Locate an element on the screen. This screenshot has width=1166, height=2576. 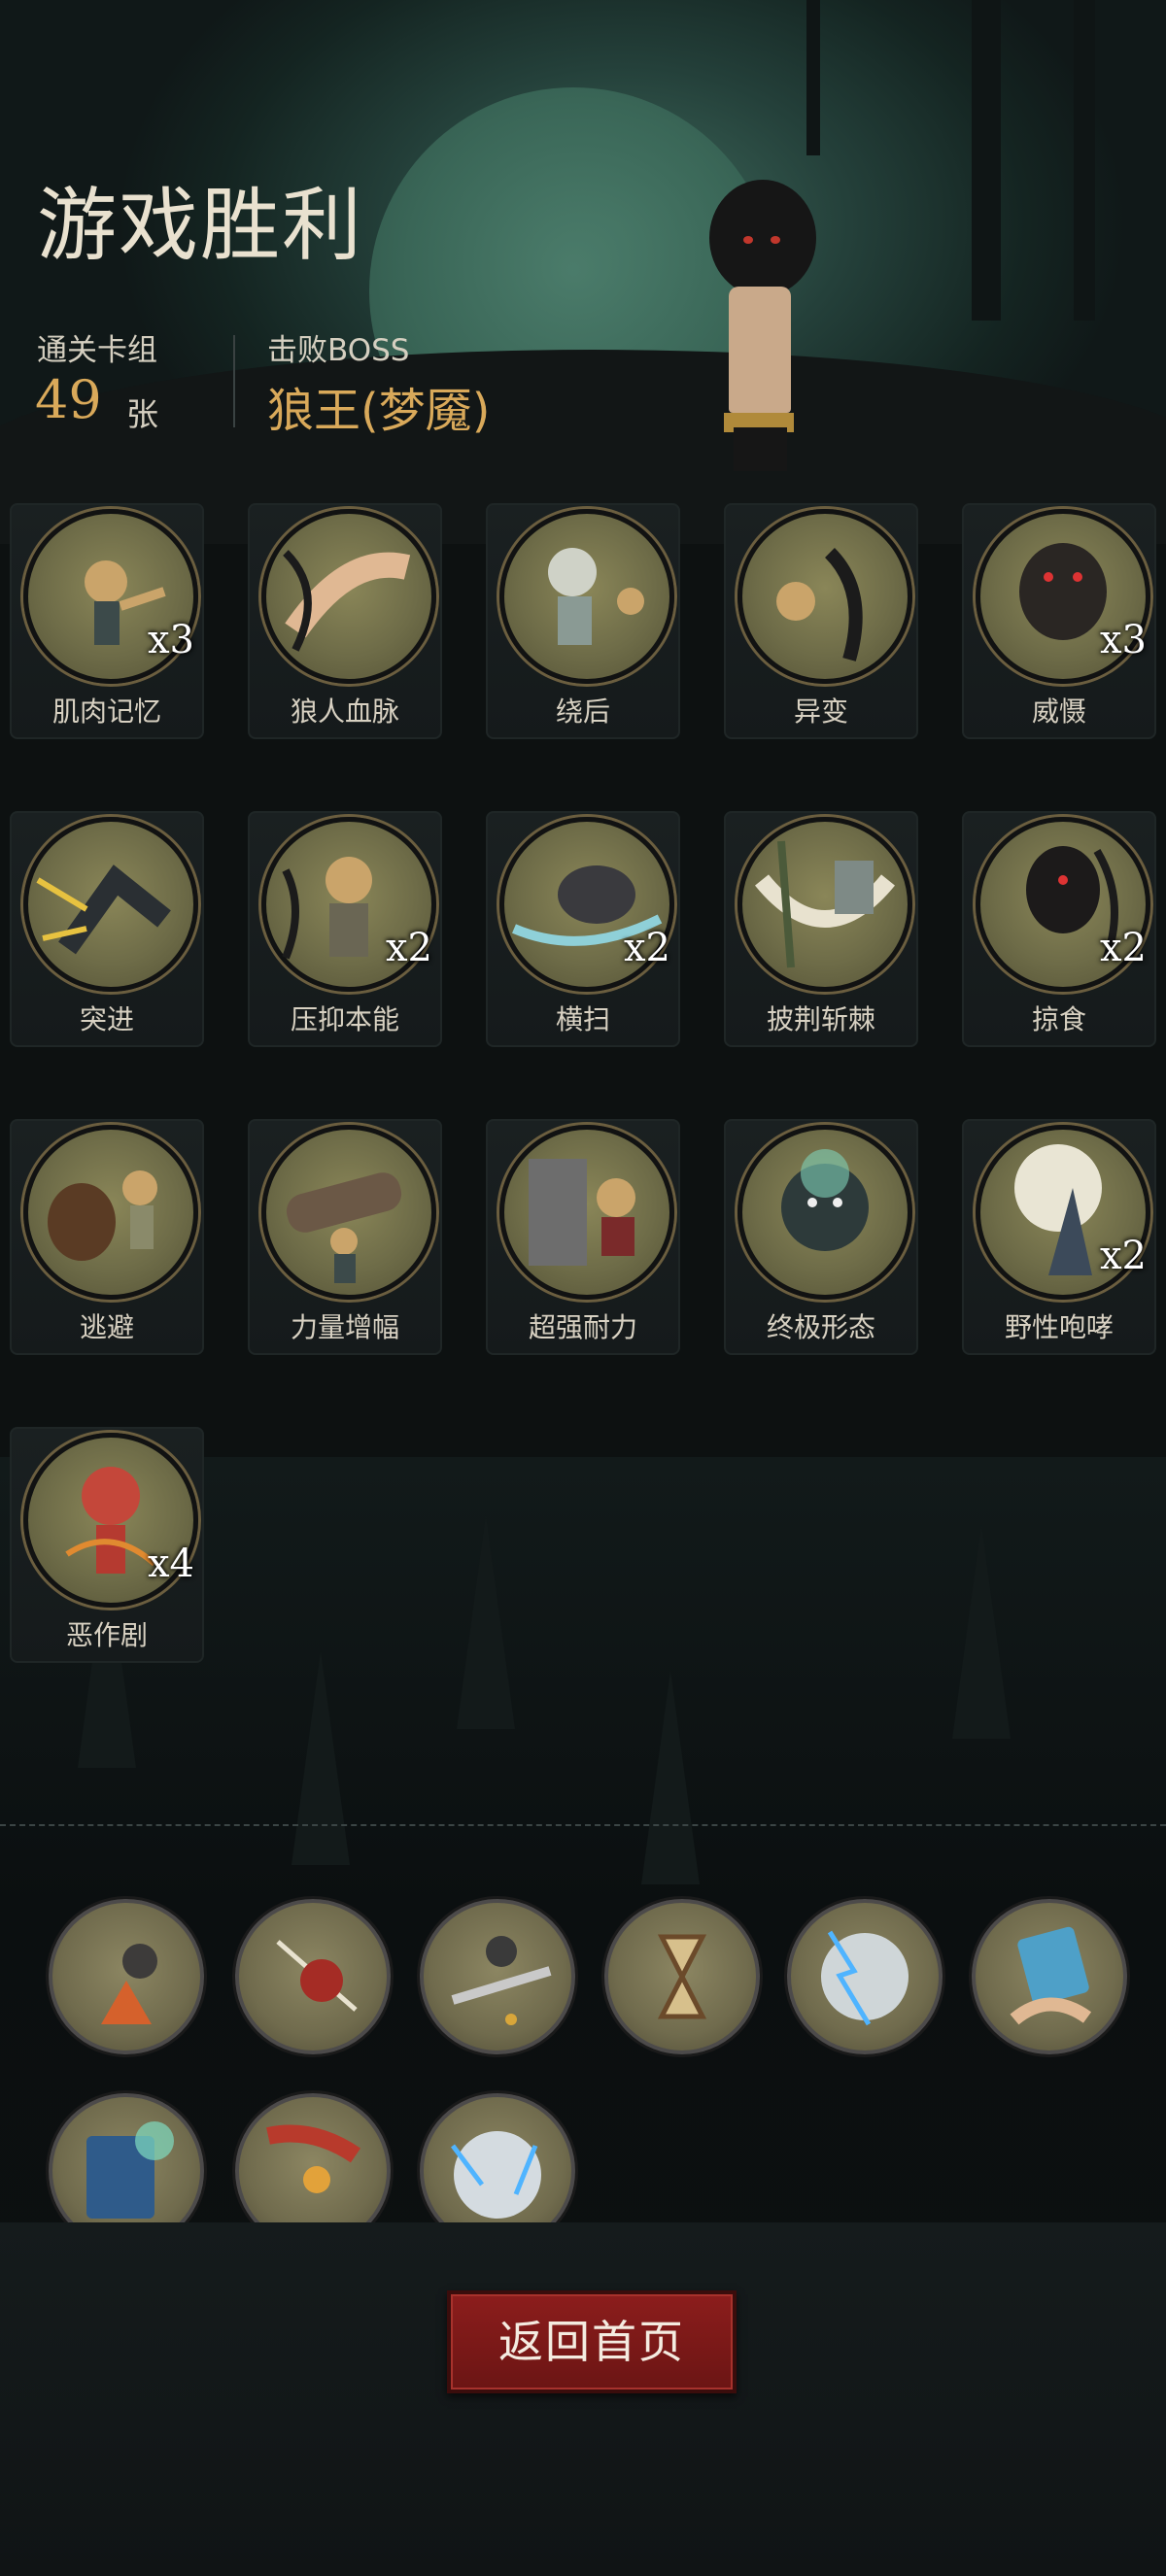
card-name: 披荆斩棘 is located at coordinates (820, 1019).